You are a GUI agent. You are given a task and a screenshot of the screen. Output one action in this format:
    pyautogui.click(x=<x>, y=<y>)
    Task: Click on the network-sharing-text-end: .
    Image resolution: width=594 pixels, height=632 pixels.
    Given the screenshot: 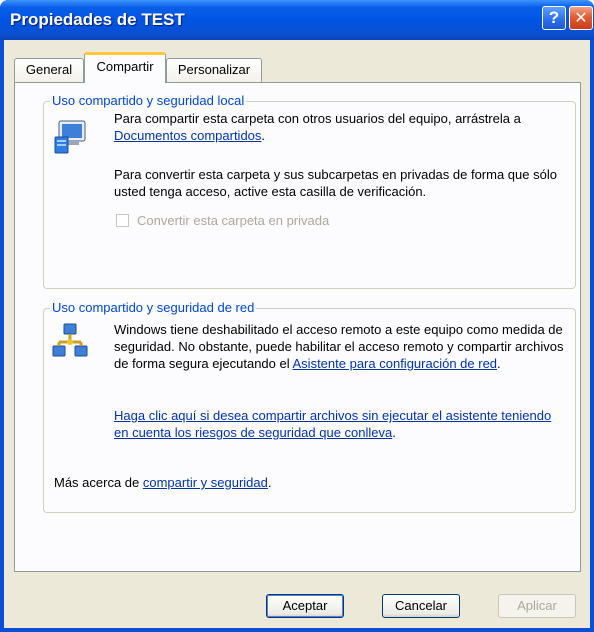 What is the action you would take?
    pyautogui.click(x=499, y=363)
    